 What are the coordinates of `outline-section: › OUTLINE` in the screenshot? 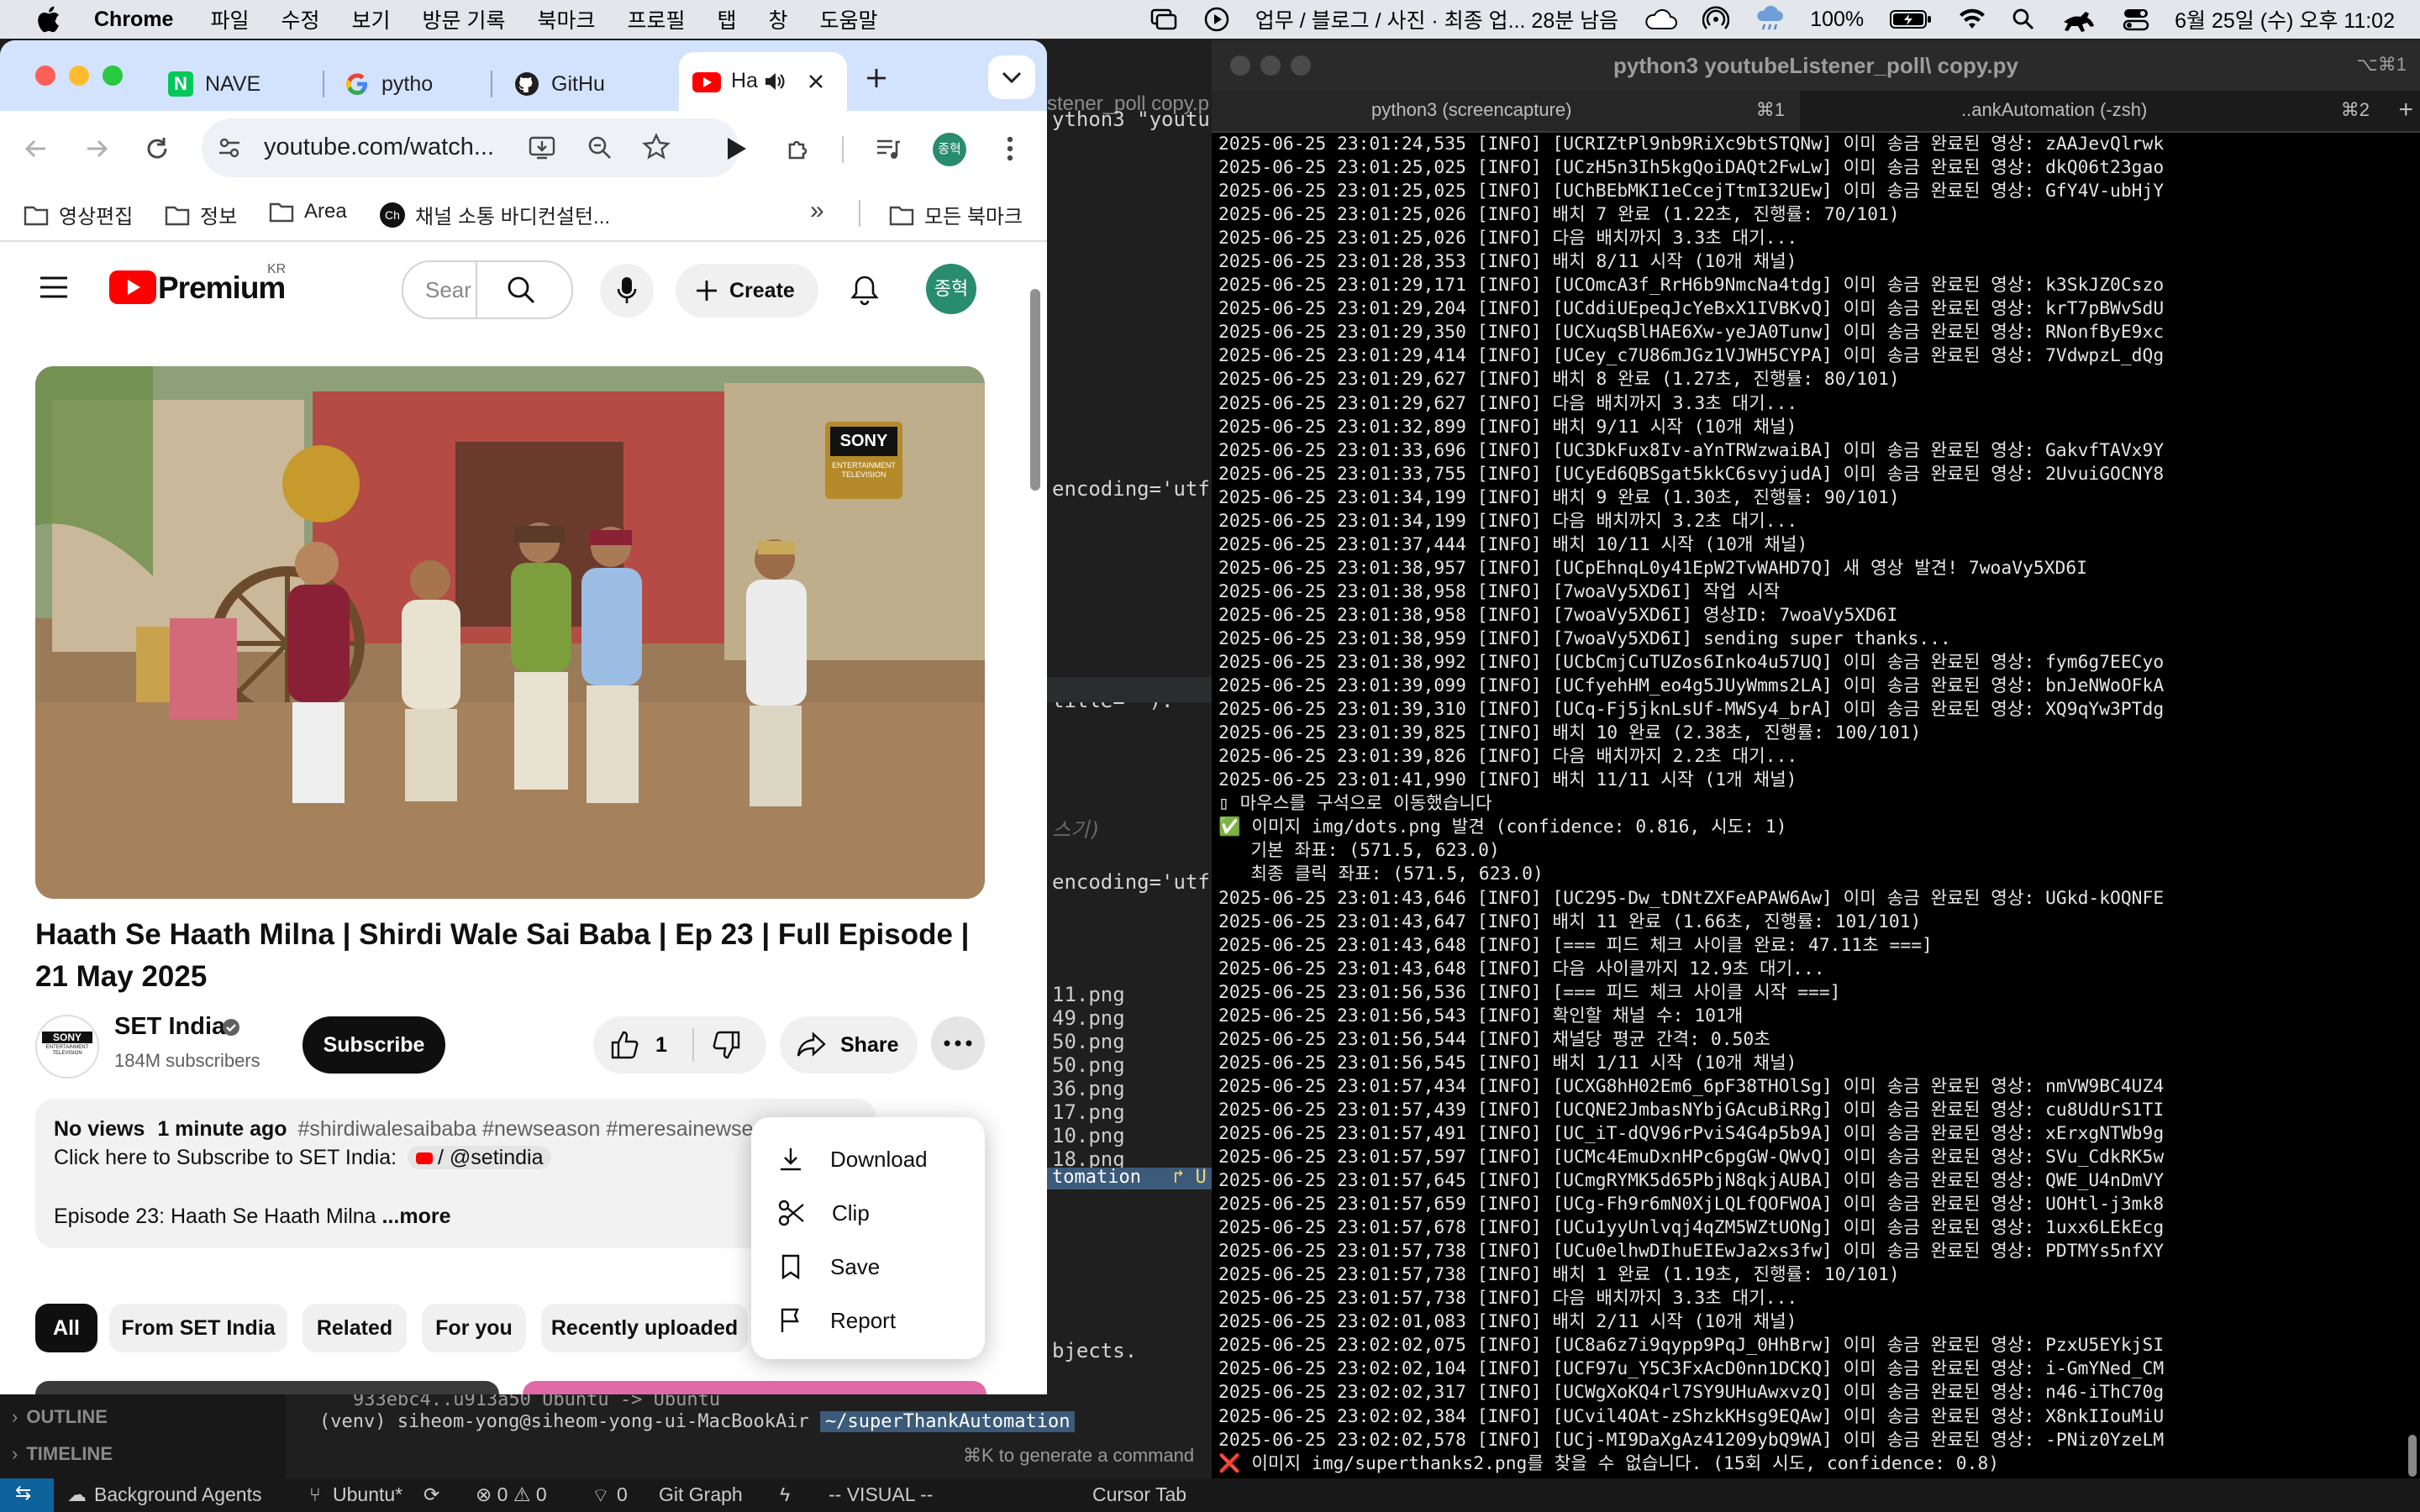 It's located at (60, 1417).